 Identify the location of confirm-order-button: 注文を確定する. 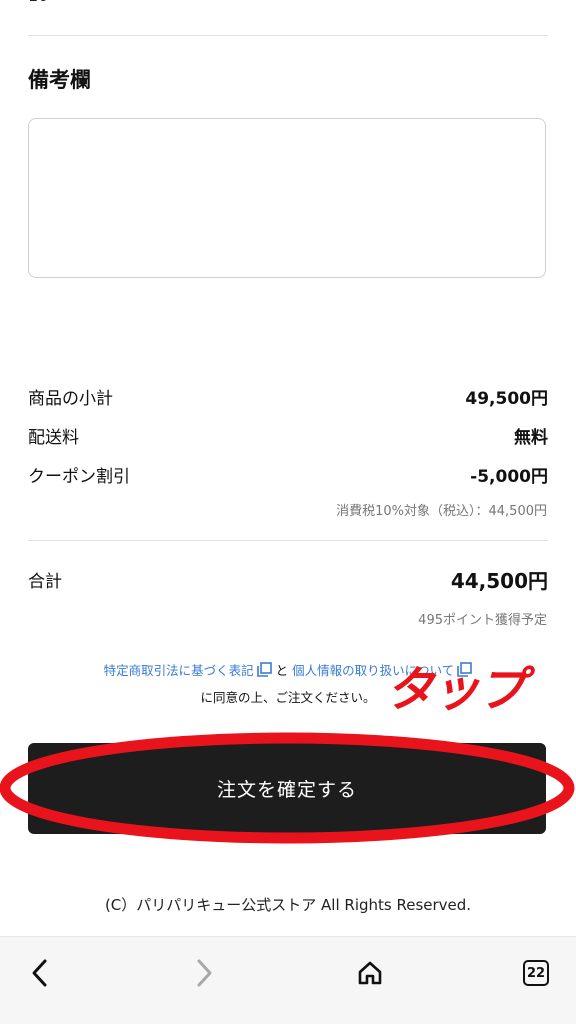
(287, 788).